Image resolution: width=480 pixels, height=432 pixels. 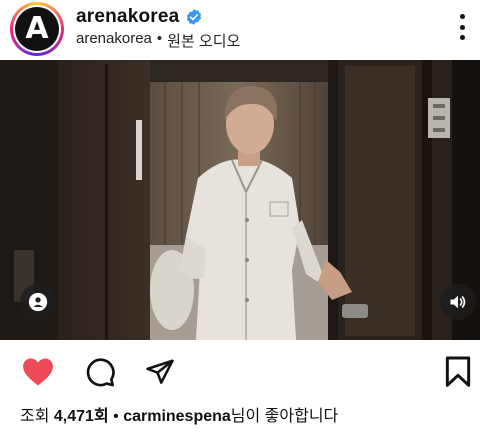 I want to click on post-subtitle: arenakorea • 원본 오디오, so click(x=158, y=40).